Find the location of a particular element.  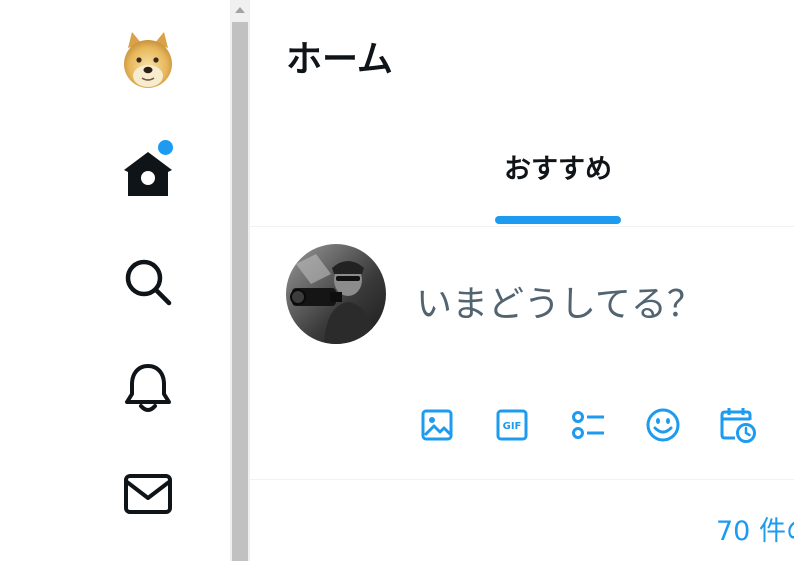

nav-logo is located at coordinates (148, 60).